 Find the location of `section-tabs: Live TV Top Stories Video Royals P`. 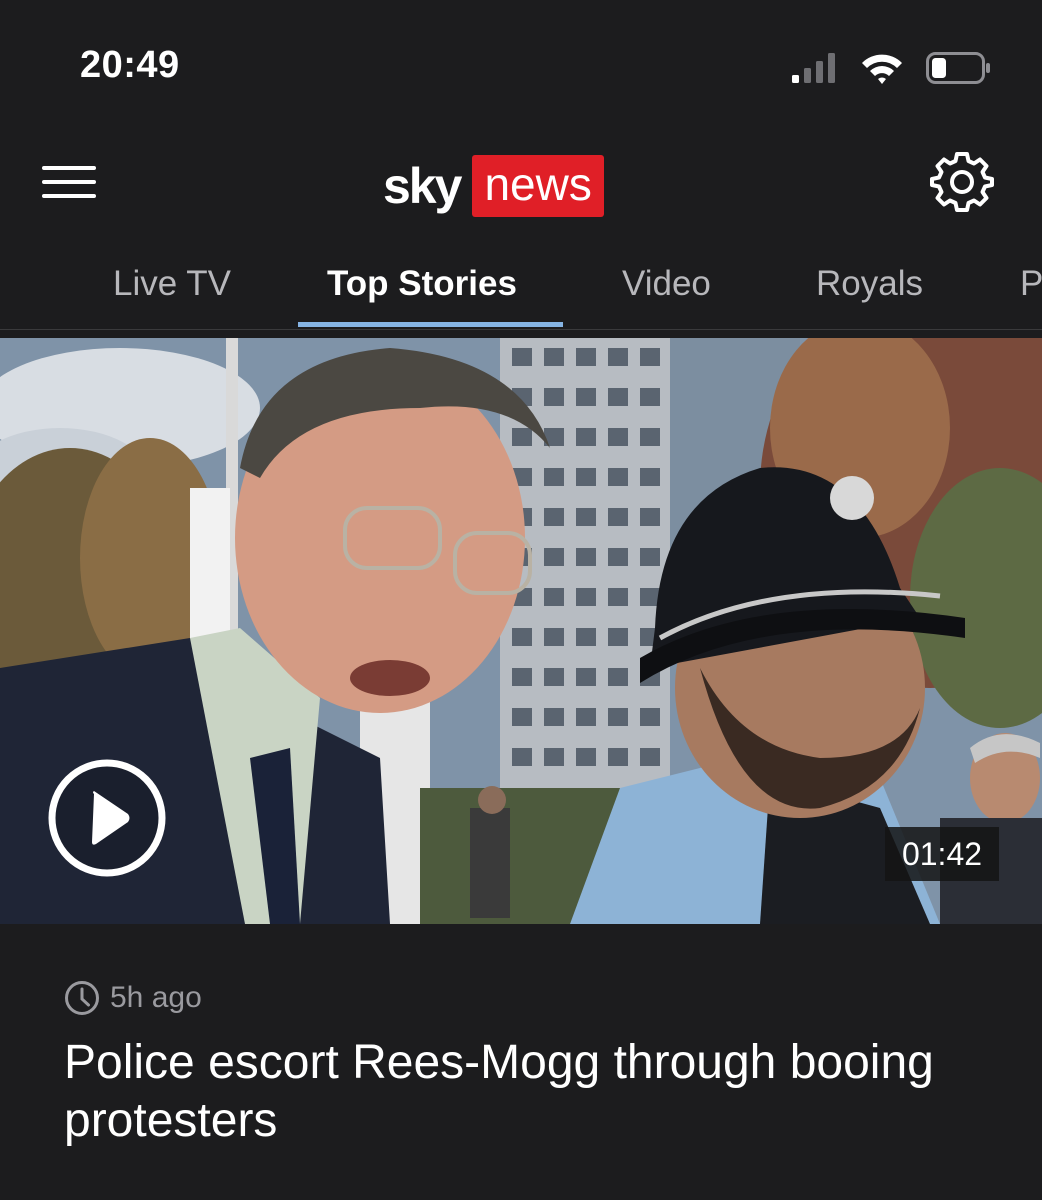

section-tabs: Live TV Top Stories Video Royals P is located at coordinates (521, 285).